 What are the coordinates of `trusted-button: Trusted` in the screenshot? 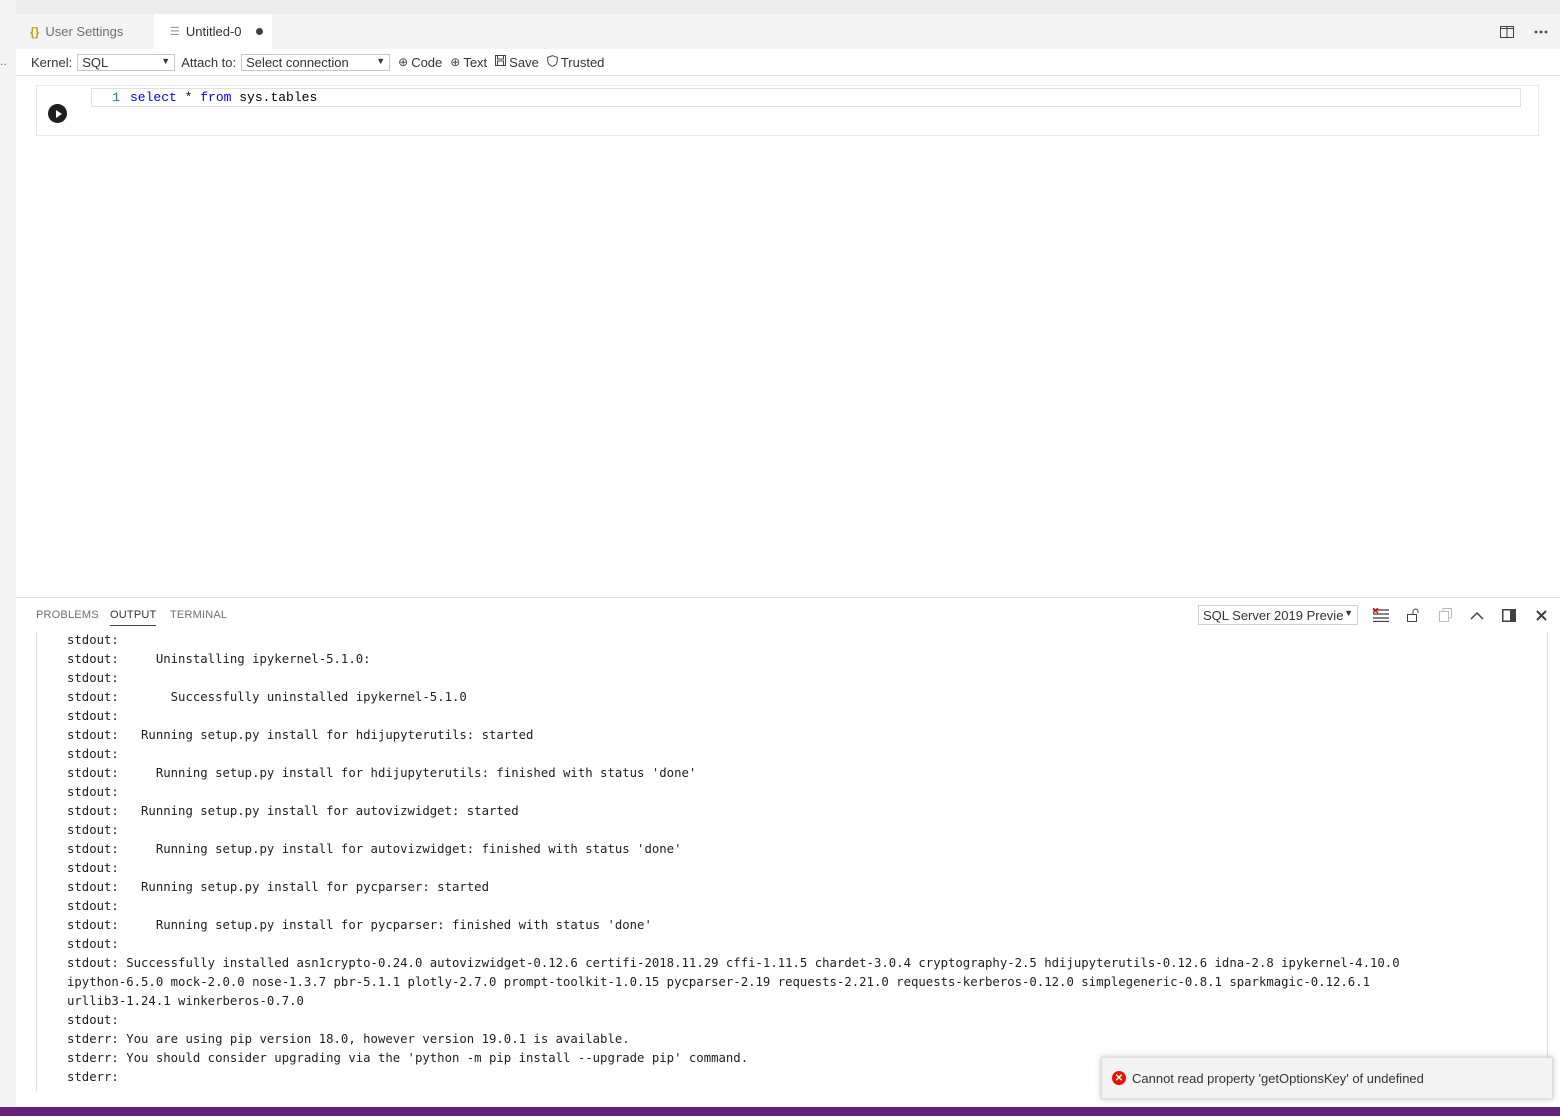 It's located at (576, 62).